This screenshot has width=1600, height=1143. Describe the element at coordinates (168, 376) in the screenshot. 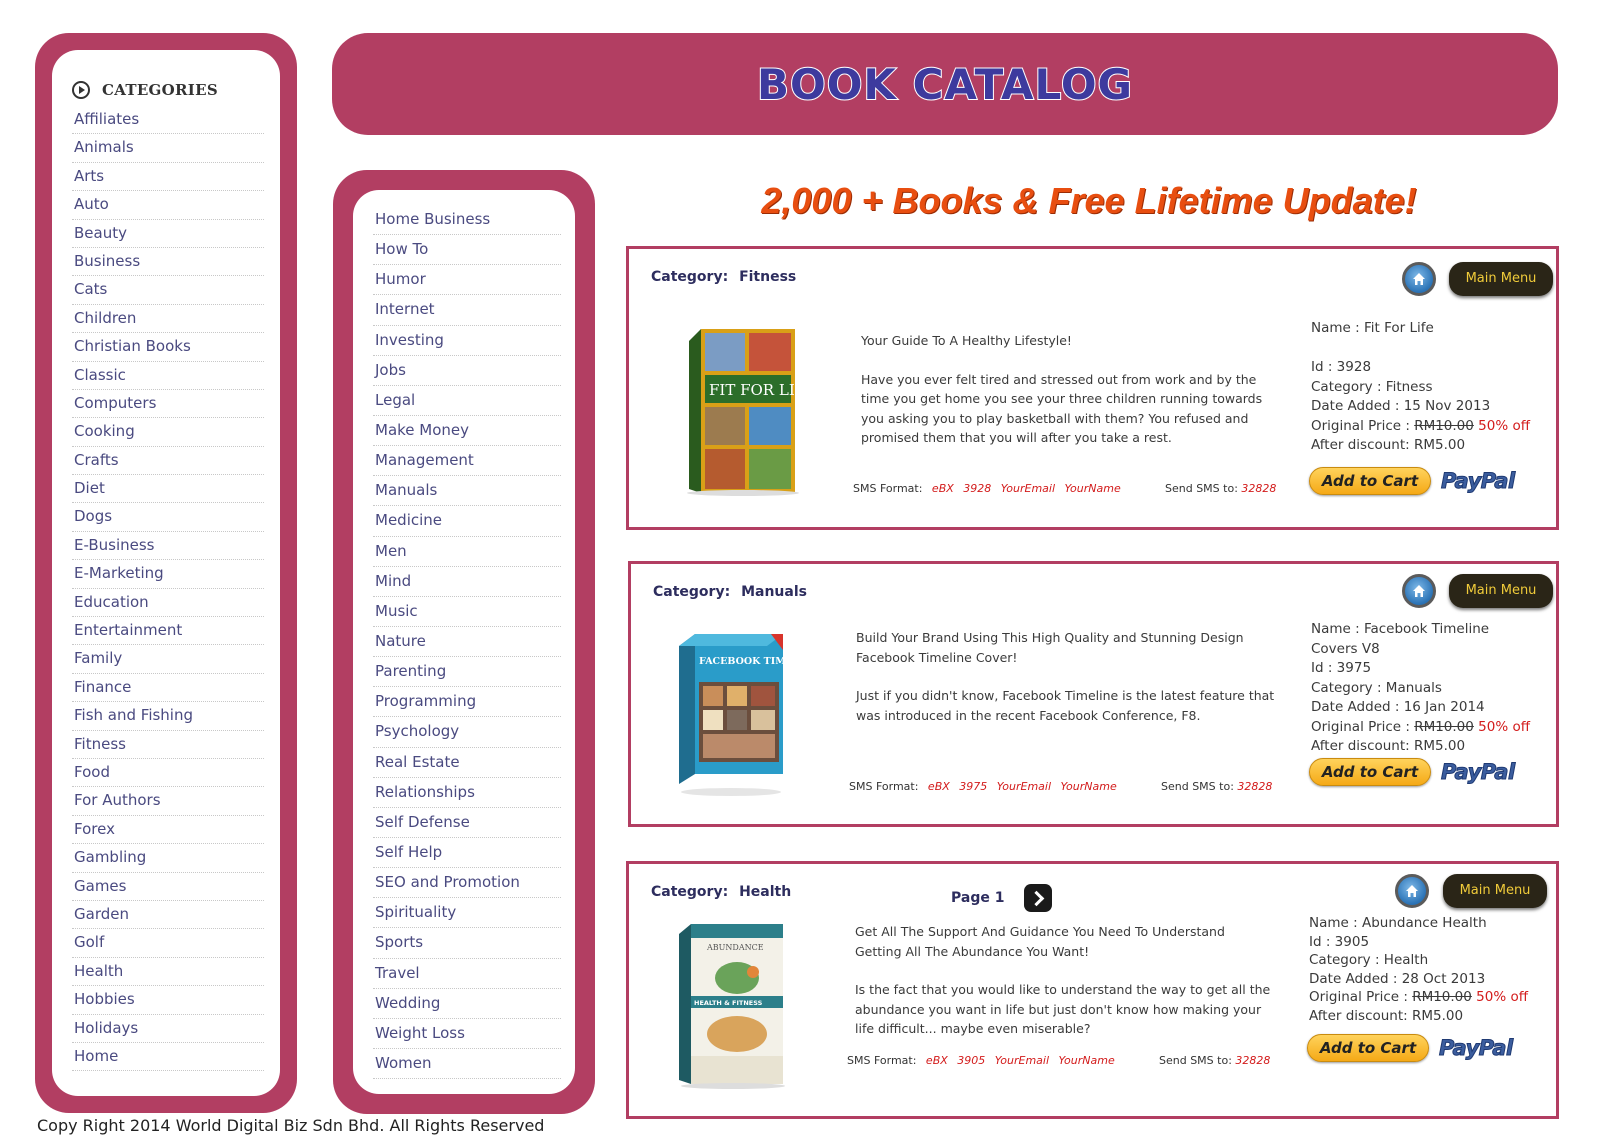

I see `category-link: Classic` at that location.